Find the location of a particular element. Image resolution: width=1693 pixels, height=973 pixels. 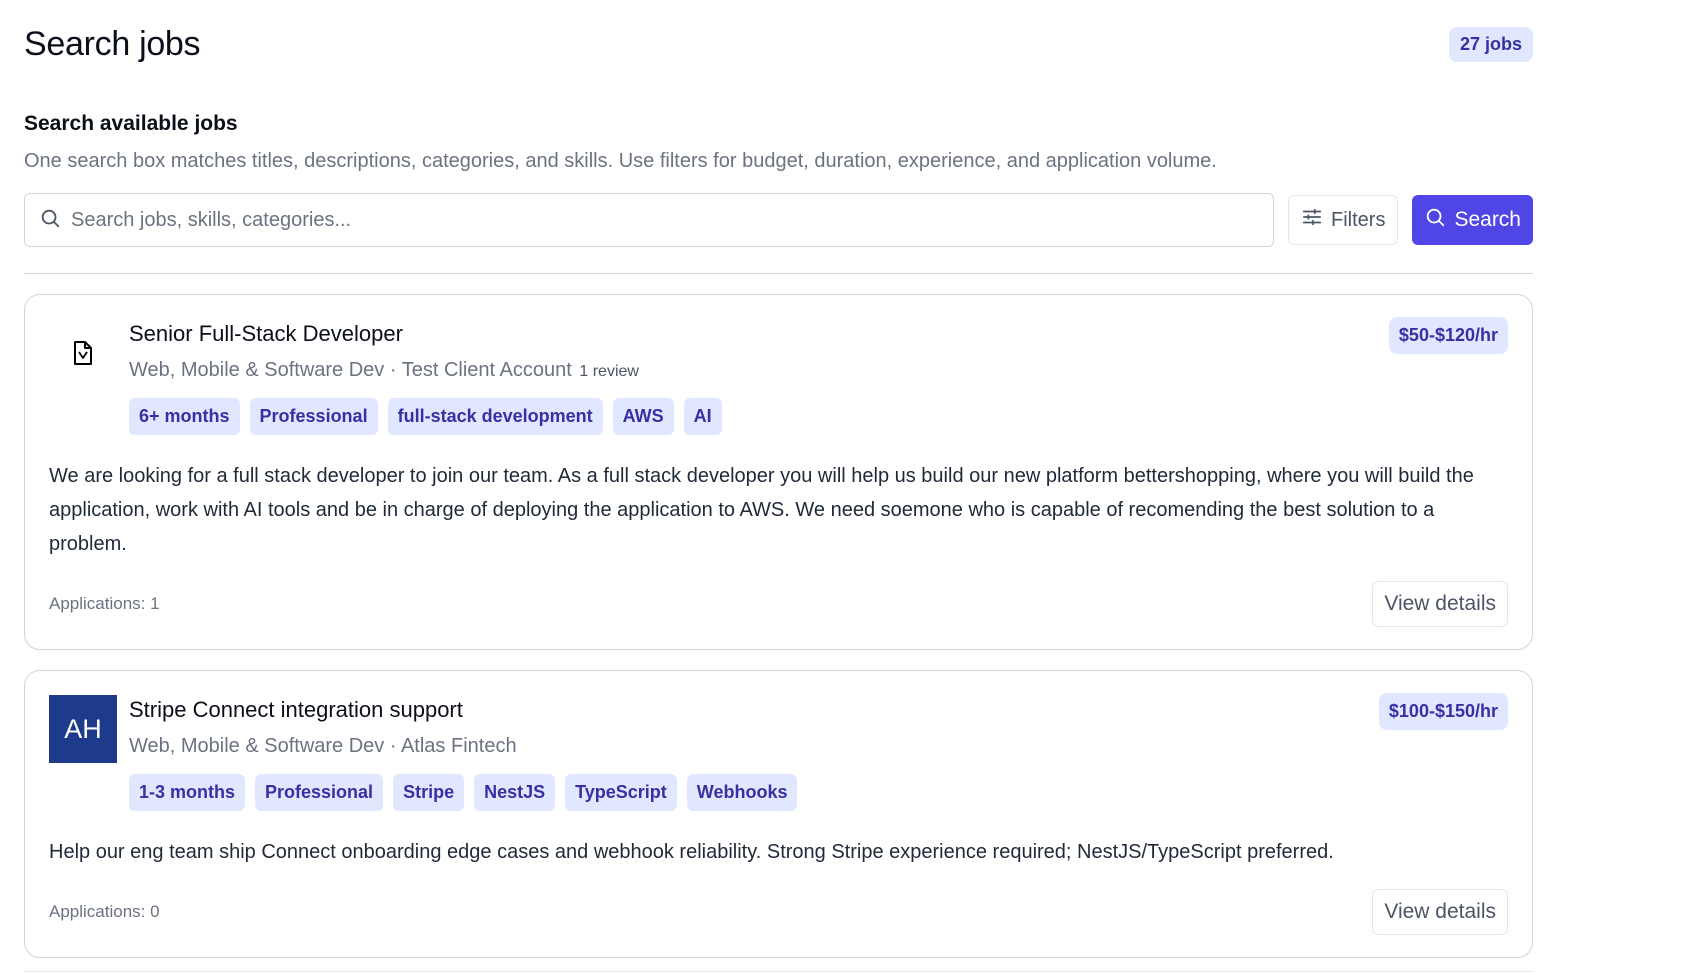

rate-badge: $100-$150/hr is located at coordinates (1443, 711).